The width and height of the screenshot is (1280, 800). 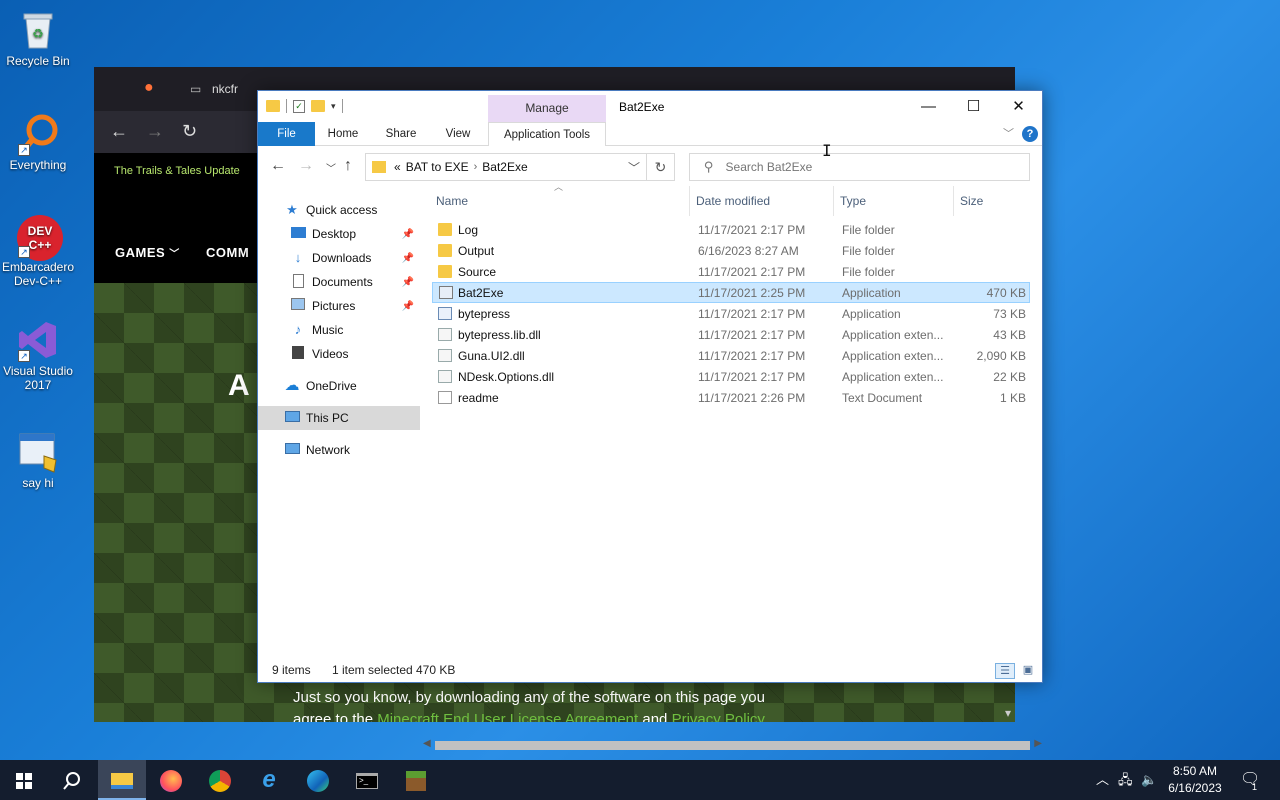 What do you see at coordinates (38, 355) in the screenshot?
I see `desktop-icon-visual-studio: ↗ Visual Studio 2017` at bounding box center [38, 355].